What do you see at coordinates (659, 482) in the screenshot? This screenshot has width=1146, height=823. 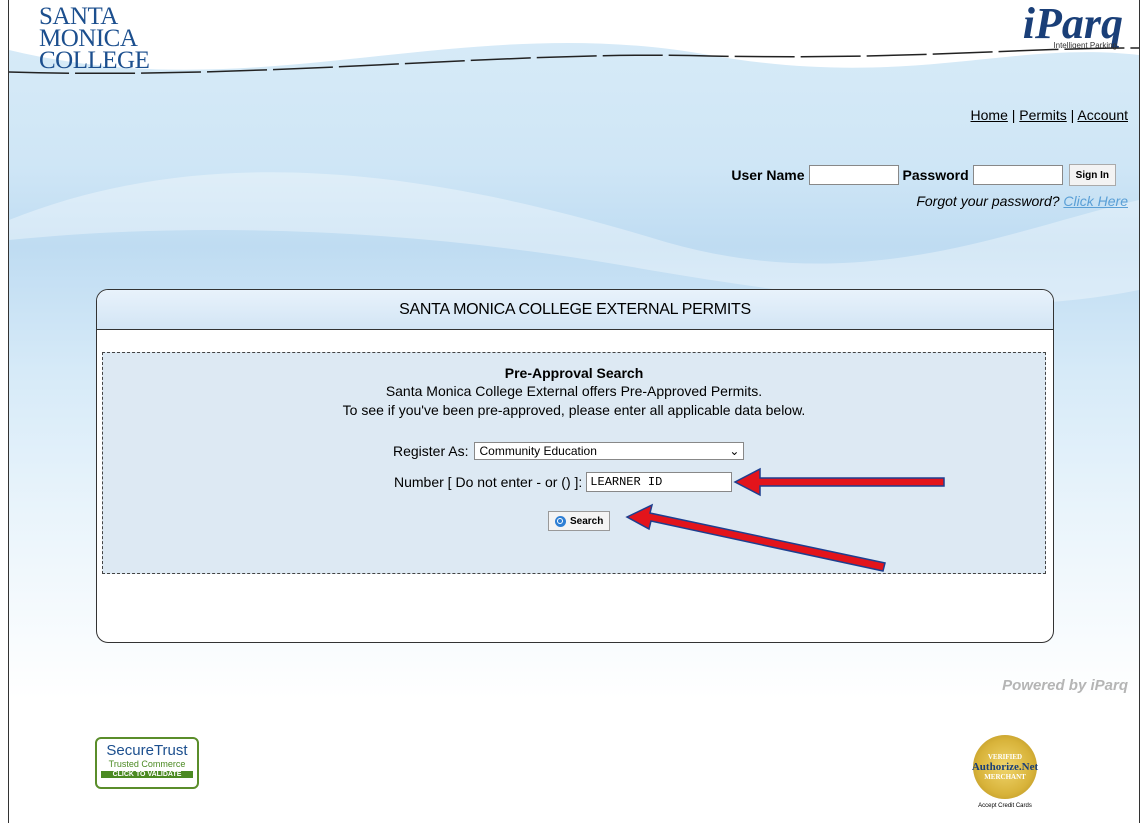 I see `number-input: LEARNER ID` at bounding box center [659, 482].